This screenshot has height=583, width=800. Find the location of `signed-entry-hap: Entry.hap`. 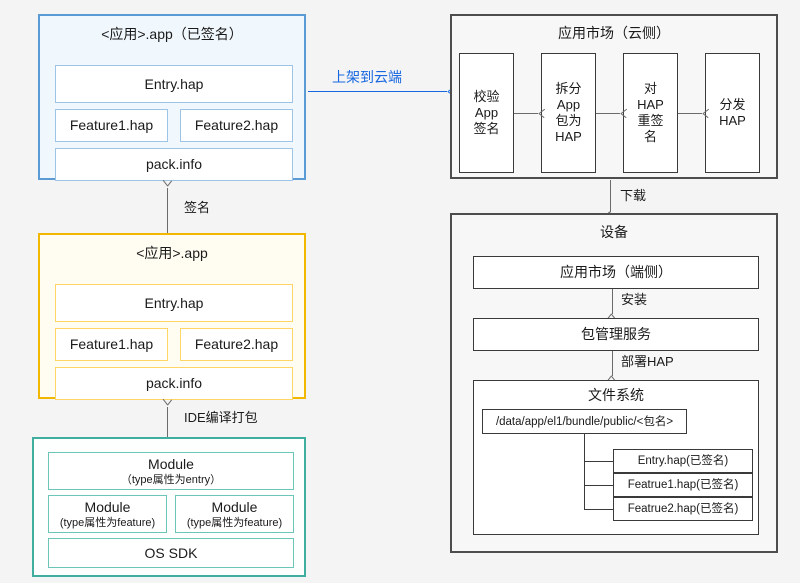

signed-entry-hap: Entry.hap is located at coordinates (174, 84).